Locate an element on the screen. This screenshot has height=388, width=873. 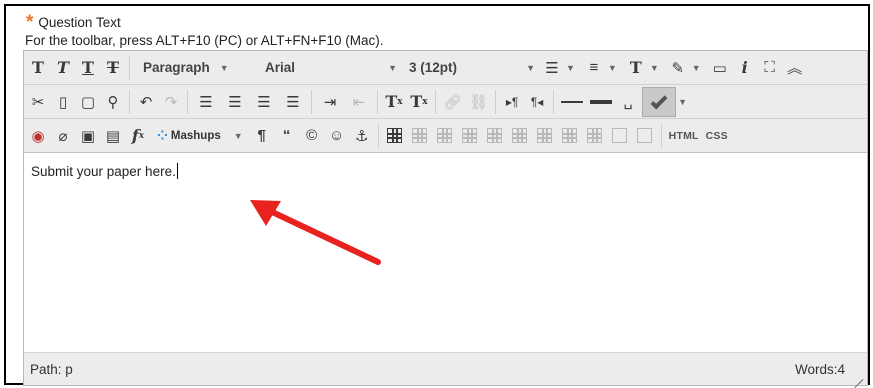
collapse-toolbar-icon: ︽ is located at coordinates (795, 68).